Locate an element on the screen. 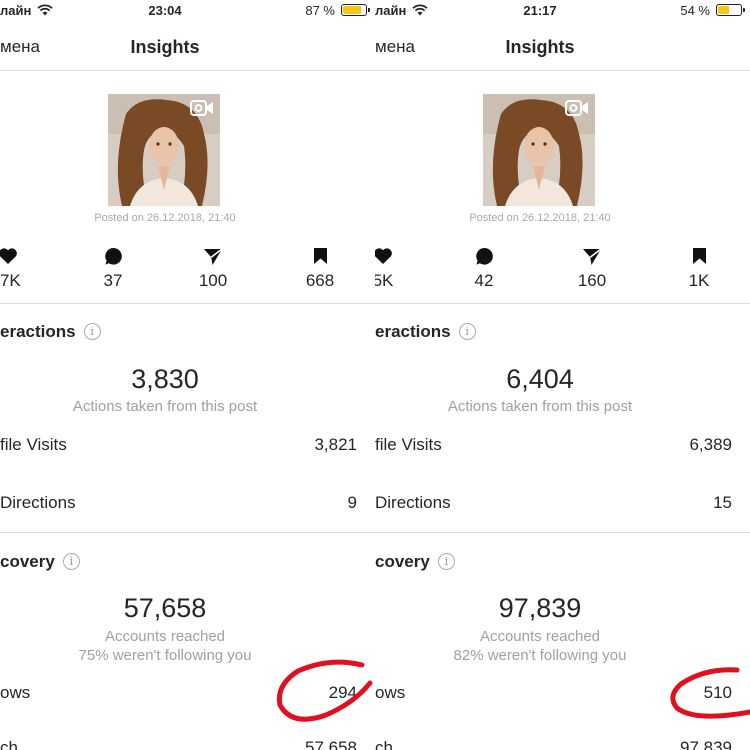  follows-value: 294 is located at coordinates (342, 692).